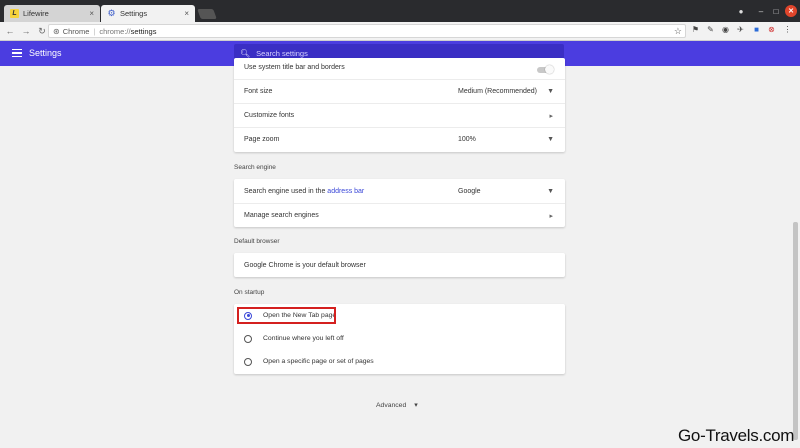  I want to click on section-title-default-browser: Default browser, so click(257, 241).